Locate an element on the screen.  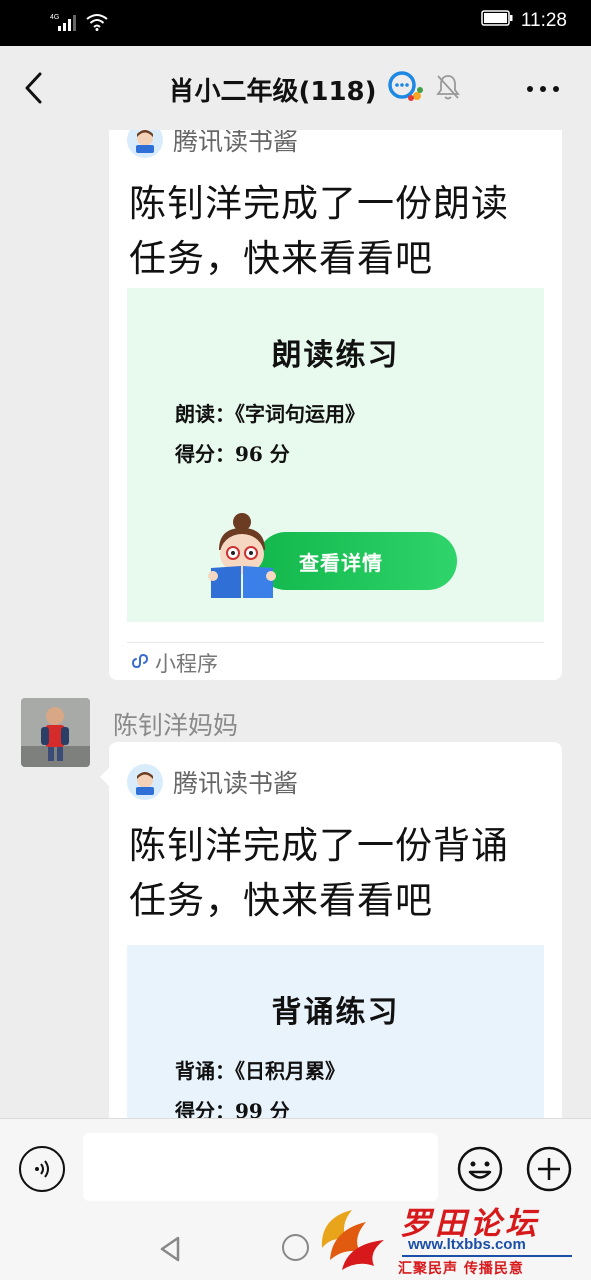
avatar is located at coordinates (55, 732).